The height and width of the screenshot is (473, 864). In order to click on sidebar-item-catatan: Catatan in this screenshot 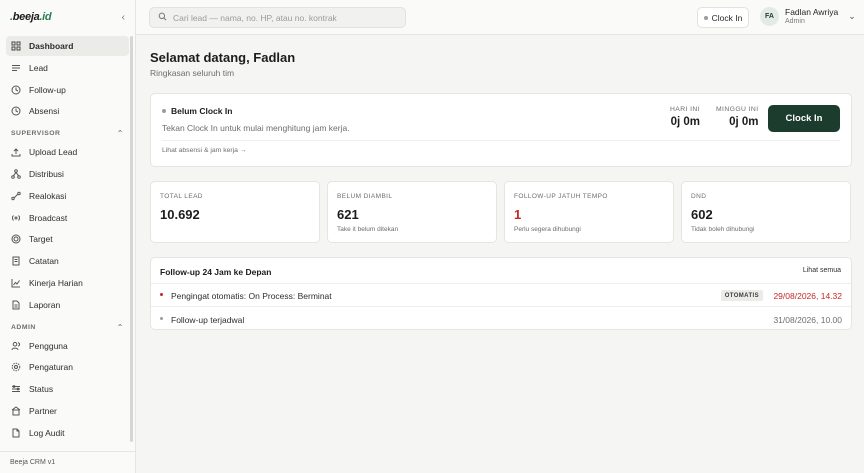, I will do `click(67, 261)`.